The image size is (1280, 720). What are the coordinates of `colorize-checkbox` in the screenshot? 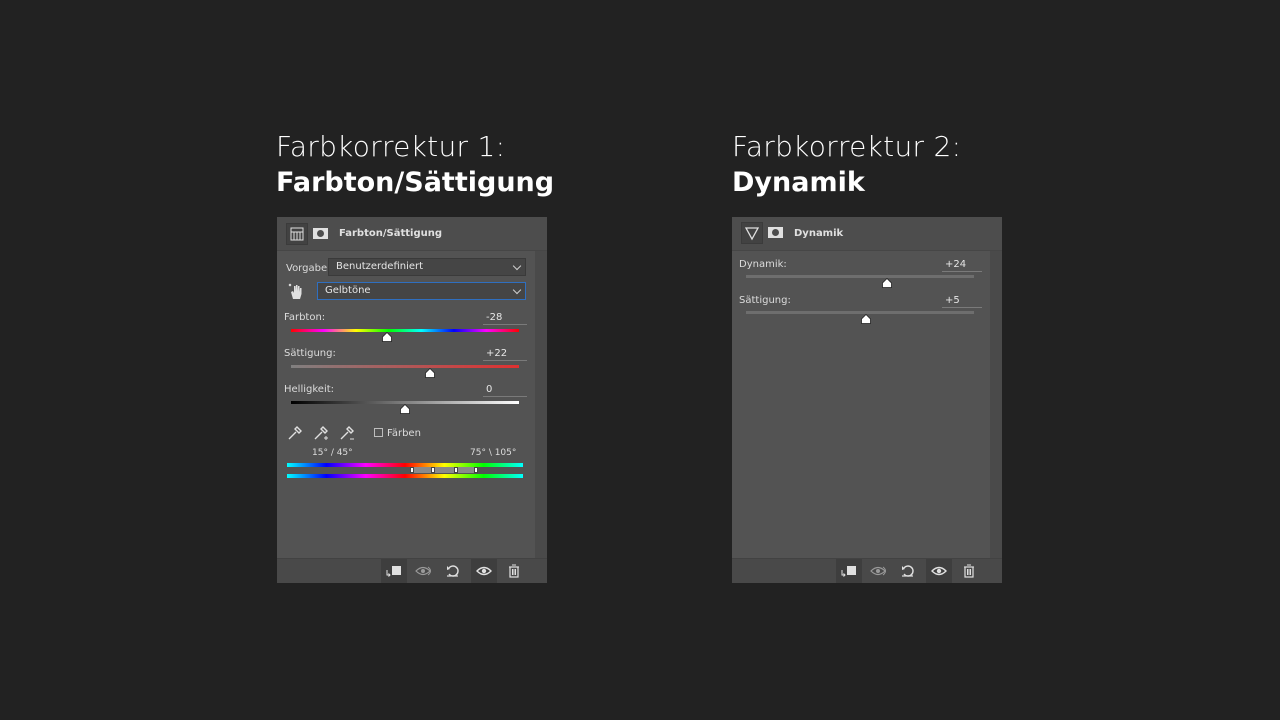 It's located at (378, 432).